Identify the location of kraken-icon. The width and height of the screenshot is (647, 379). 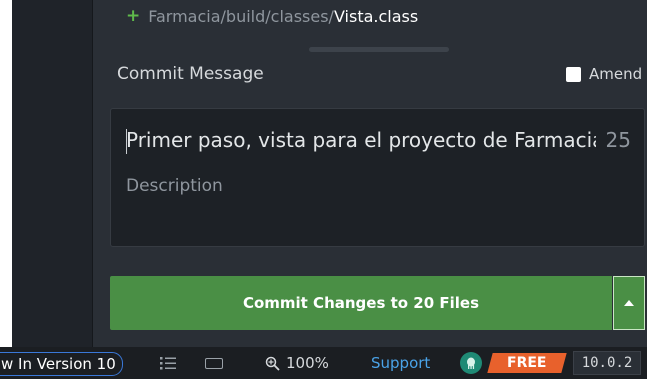
(471, 363).